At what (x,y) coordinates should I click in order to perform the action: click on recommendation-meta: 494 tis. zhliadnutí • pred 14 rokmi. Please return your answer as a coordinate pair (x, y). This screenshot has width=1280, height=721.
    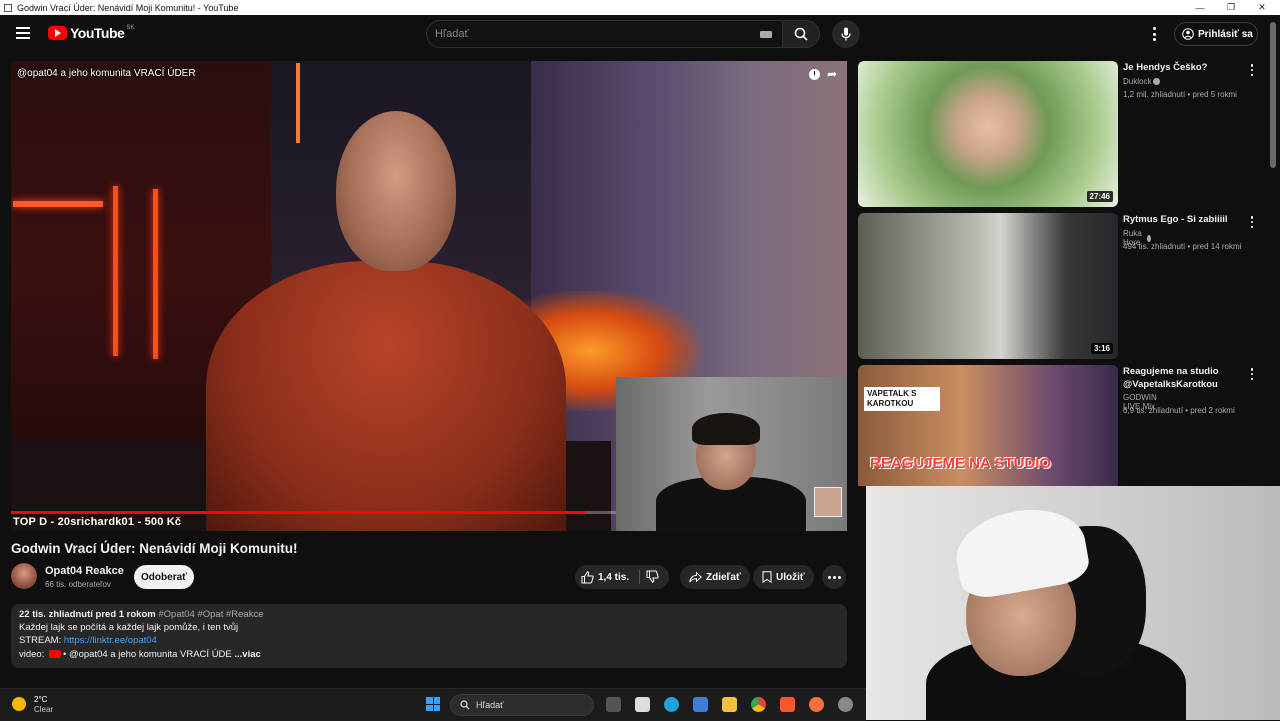
    Looking at the image, I should click on (1182, 246).